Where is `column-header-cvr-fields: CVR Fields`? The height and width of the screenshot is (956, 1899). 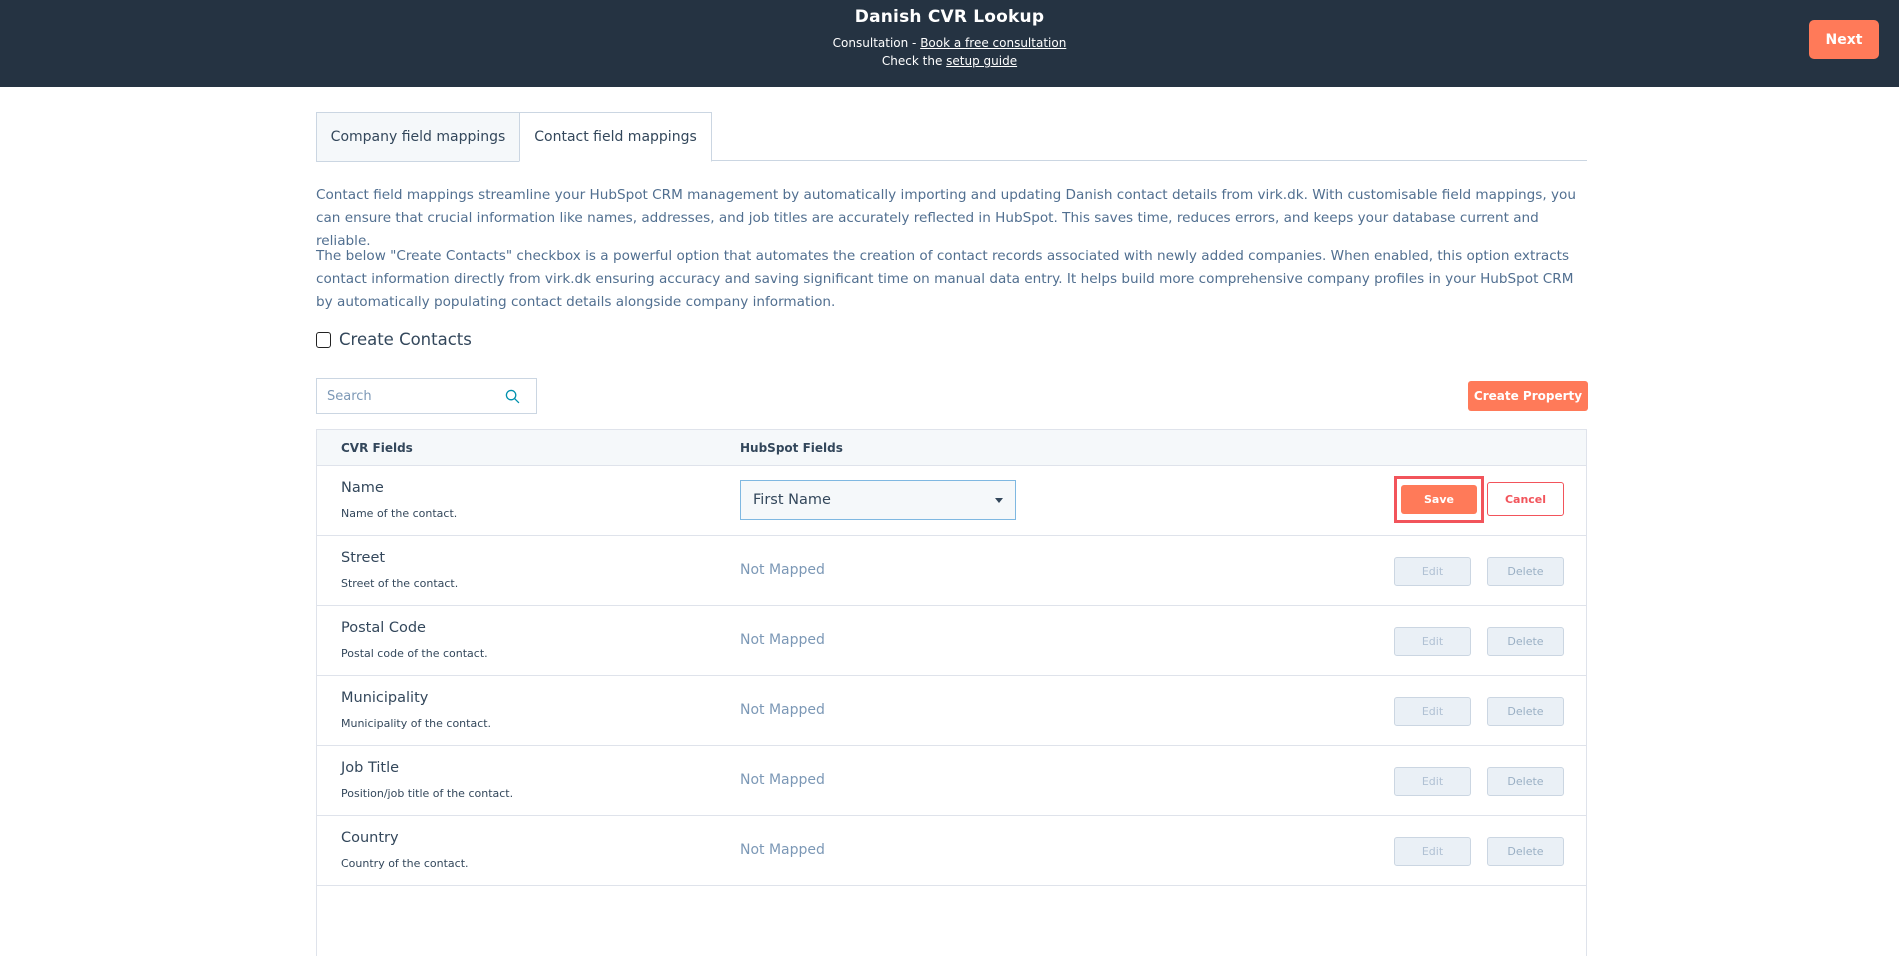
column-header-cvr-fields: CVR Fields is located at coordinates (377, 448).